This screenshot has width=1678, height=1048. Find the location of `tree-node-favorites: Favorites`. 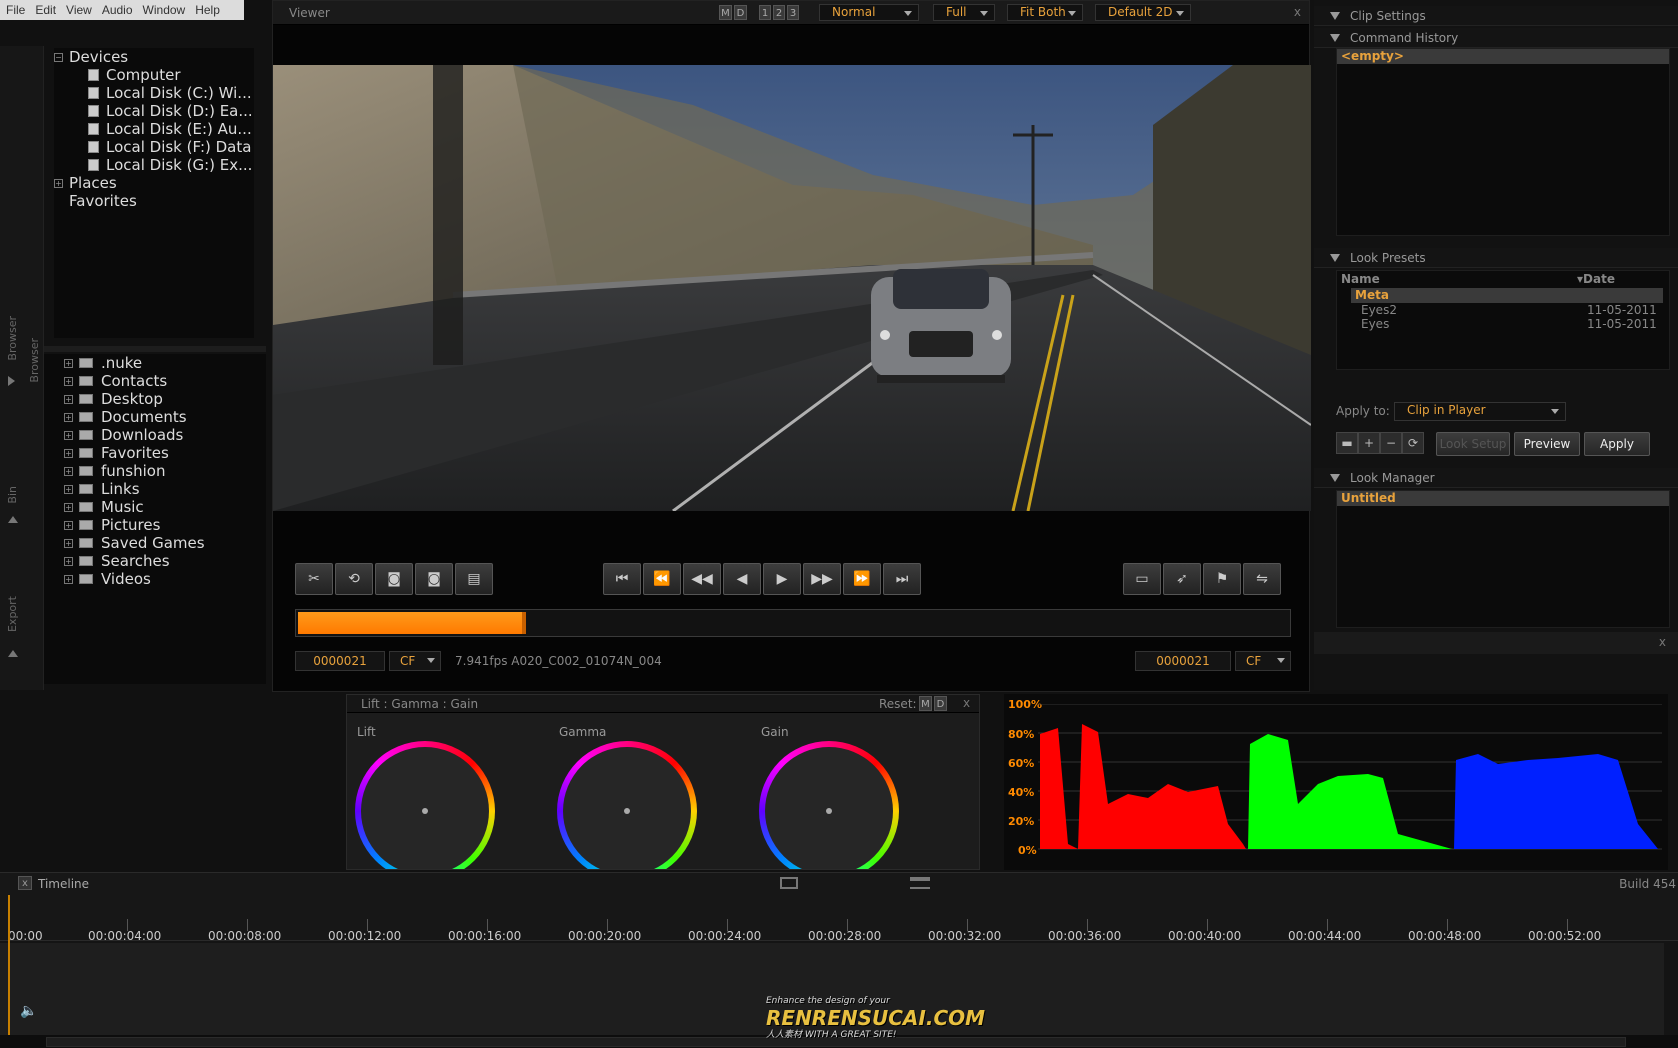

tree-node-favorites: Favorites is located at coordinates (154, 201).